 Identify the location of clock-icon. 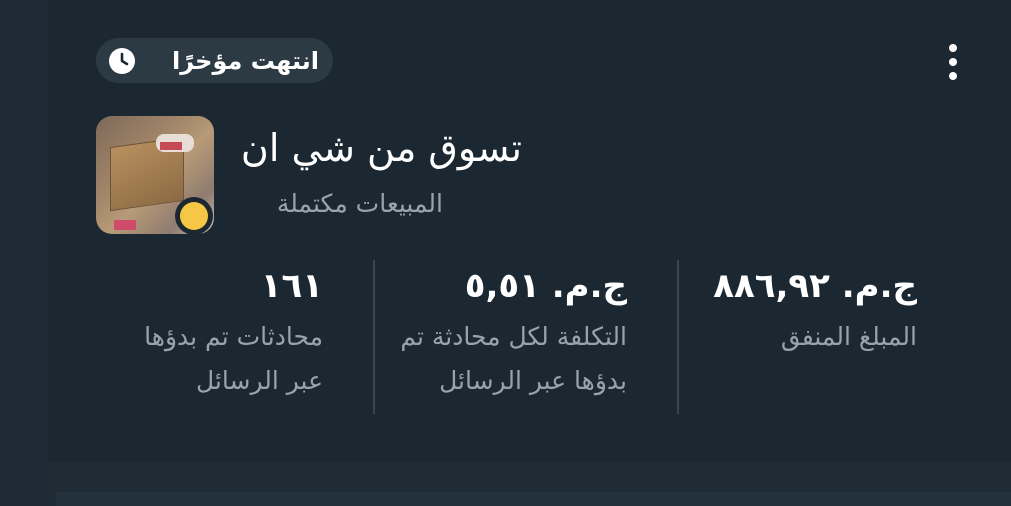
(122, 60).